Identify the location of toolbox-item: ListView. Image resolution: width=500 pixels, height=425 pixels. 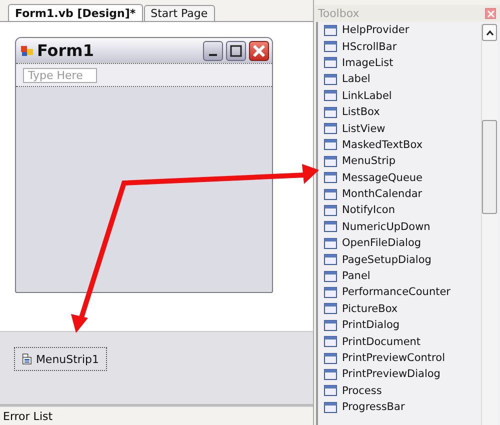
(402, 128).